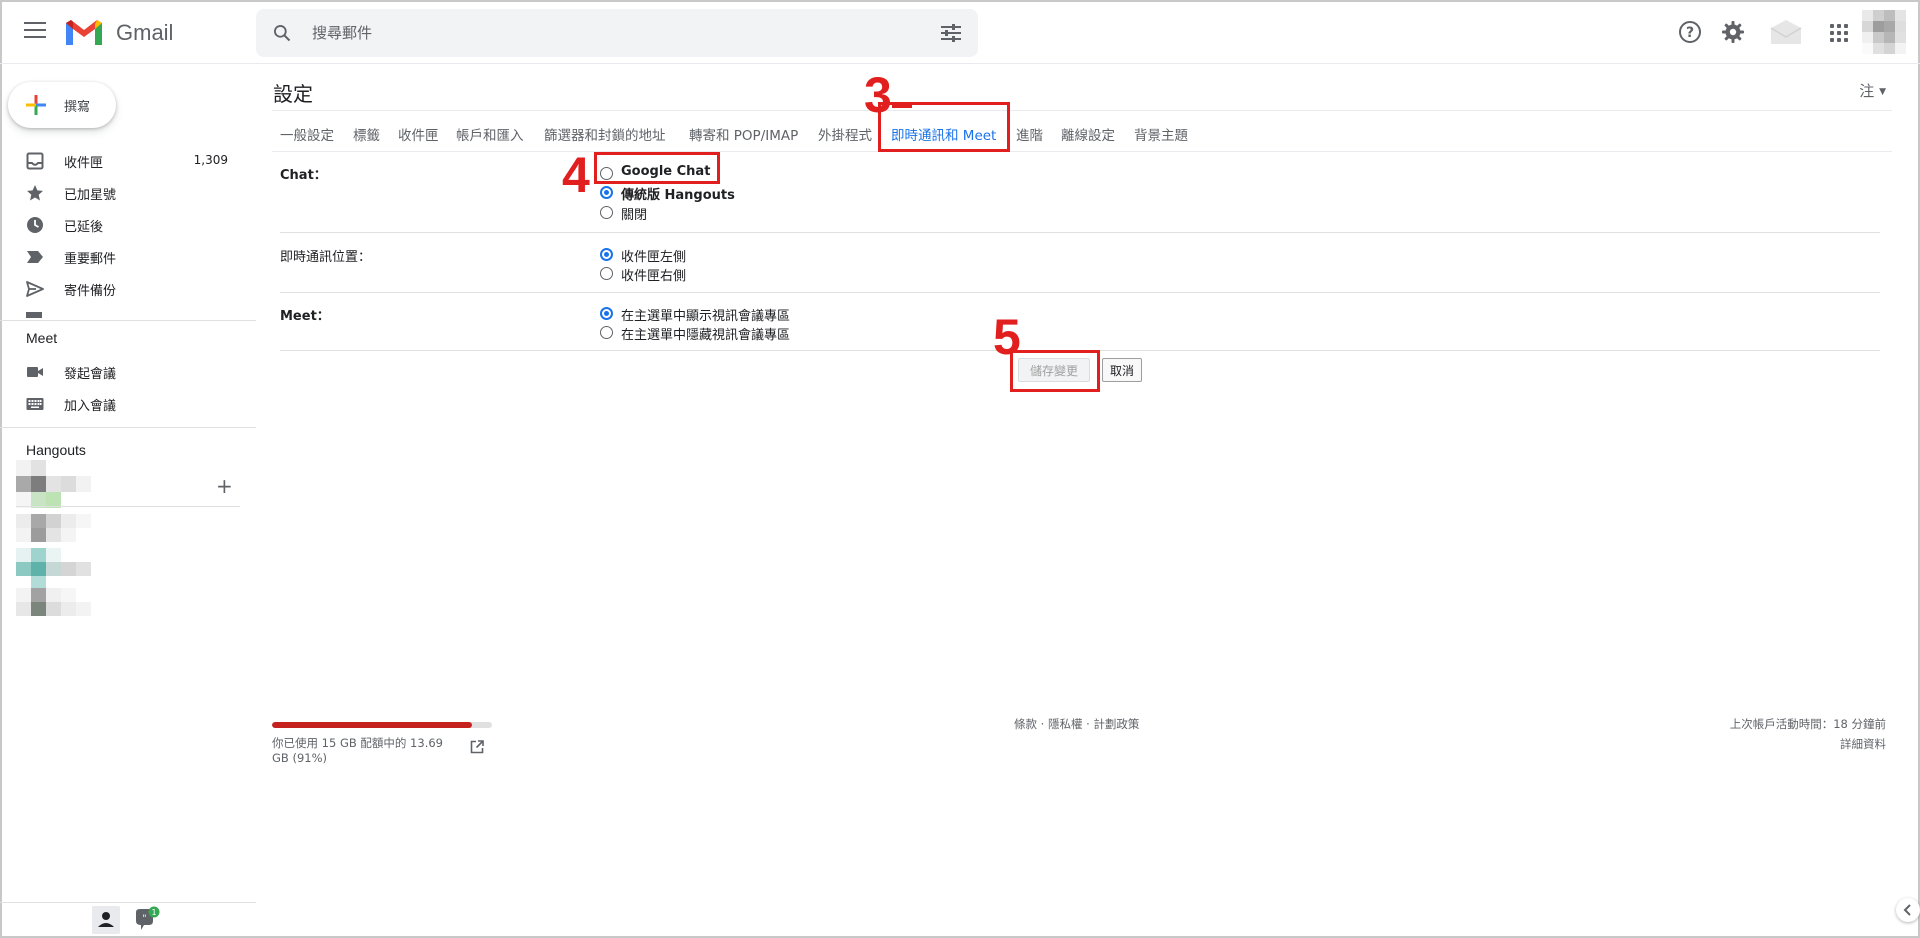  What do you see at coordinates (1116, 724) in the screenshot?
I see `program-policies-link: 計劃政策` at bounding box center [1116, 724].